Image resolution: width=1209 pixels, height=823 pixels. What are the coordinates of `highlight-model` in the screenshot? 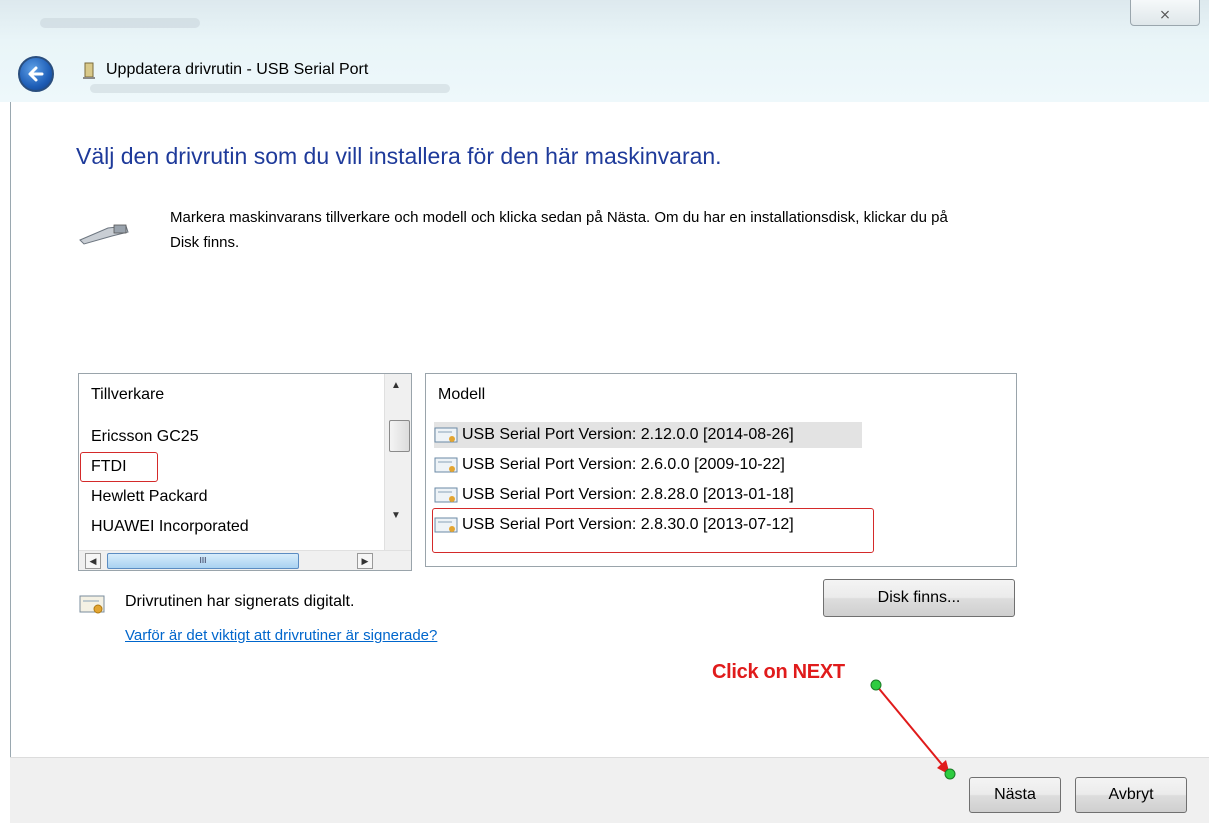 It's located at (653, 530).